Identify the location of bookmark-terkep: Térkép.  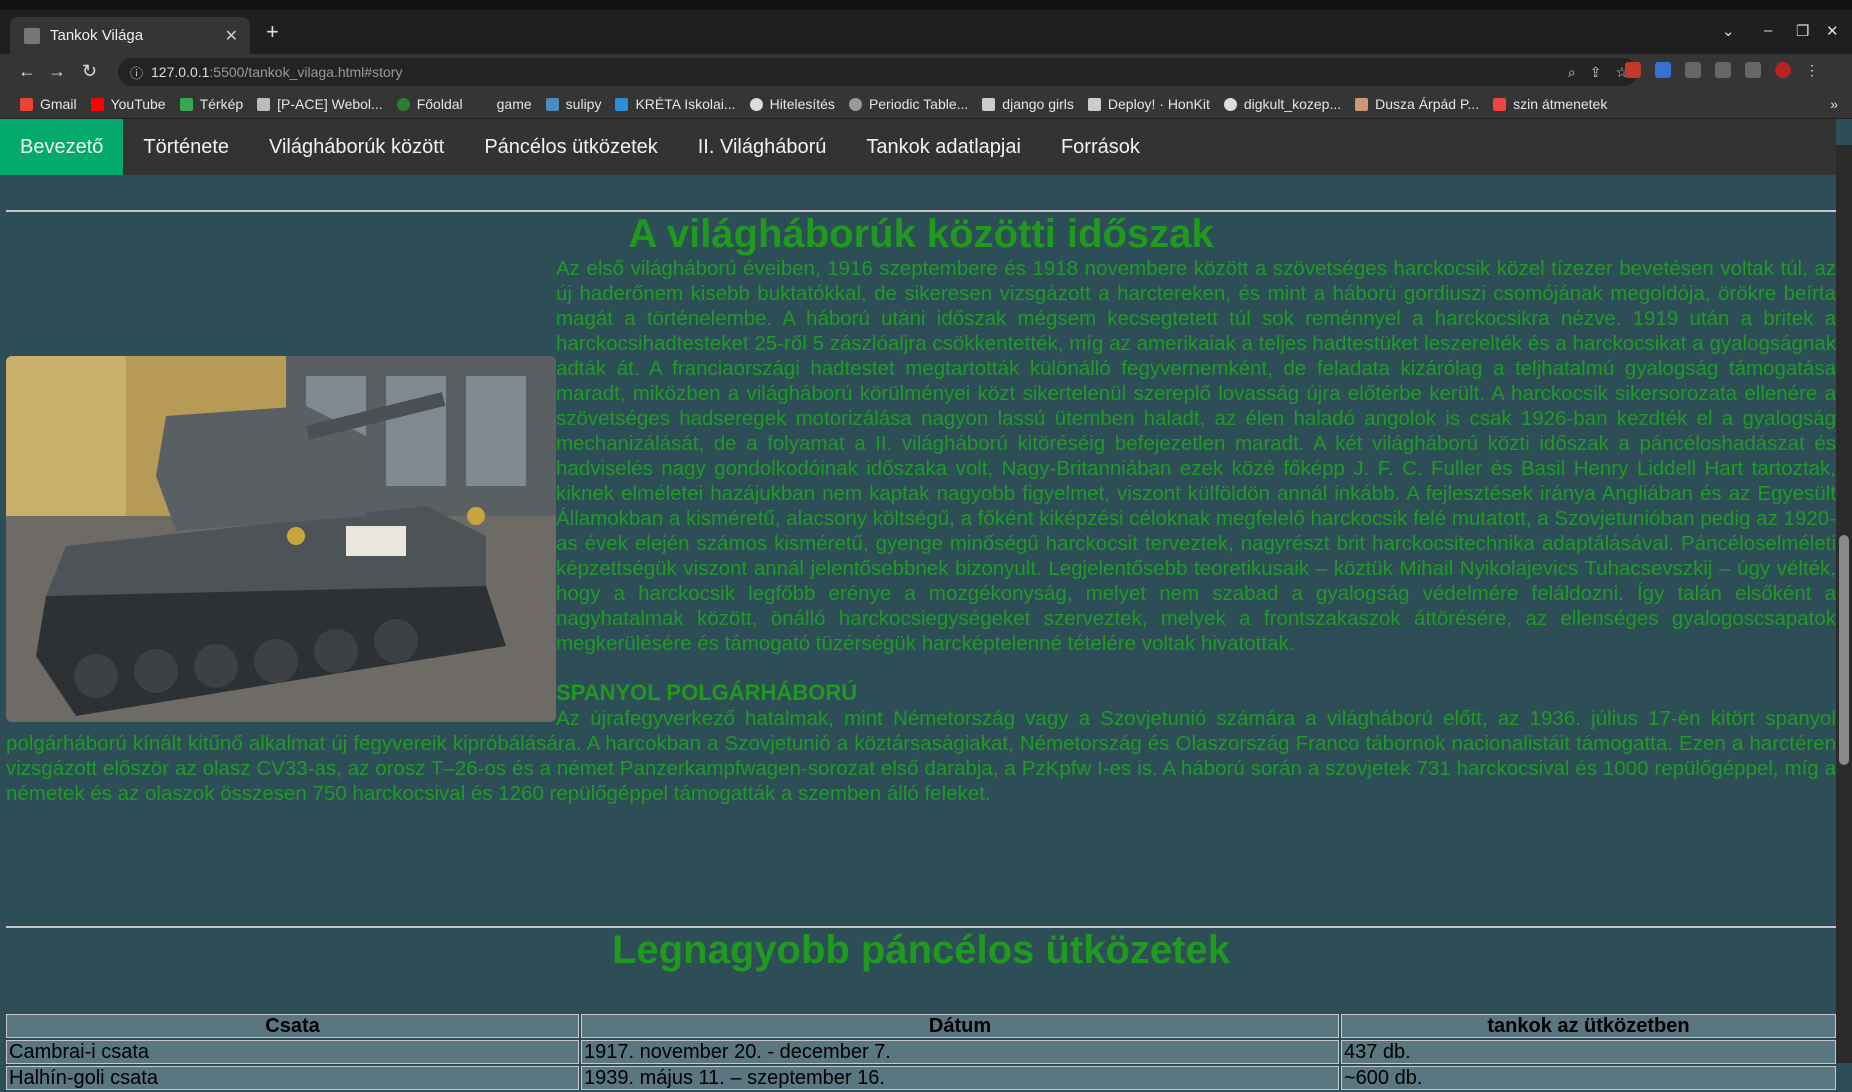
(211, 104).